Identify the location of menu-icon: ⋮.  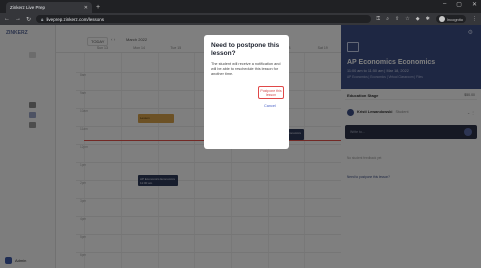
(474, 19).